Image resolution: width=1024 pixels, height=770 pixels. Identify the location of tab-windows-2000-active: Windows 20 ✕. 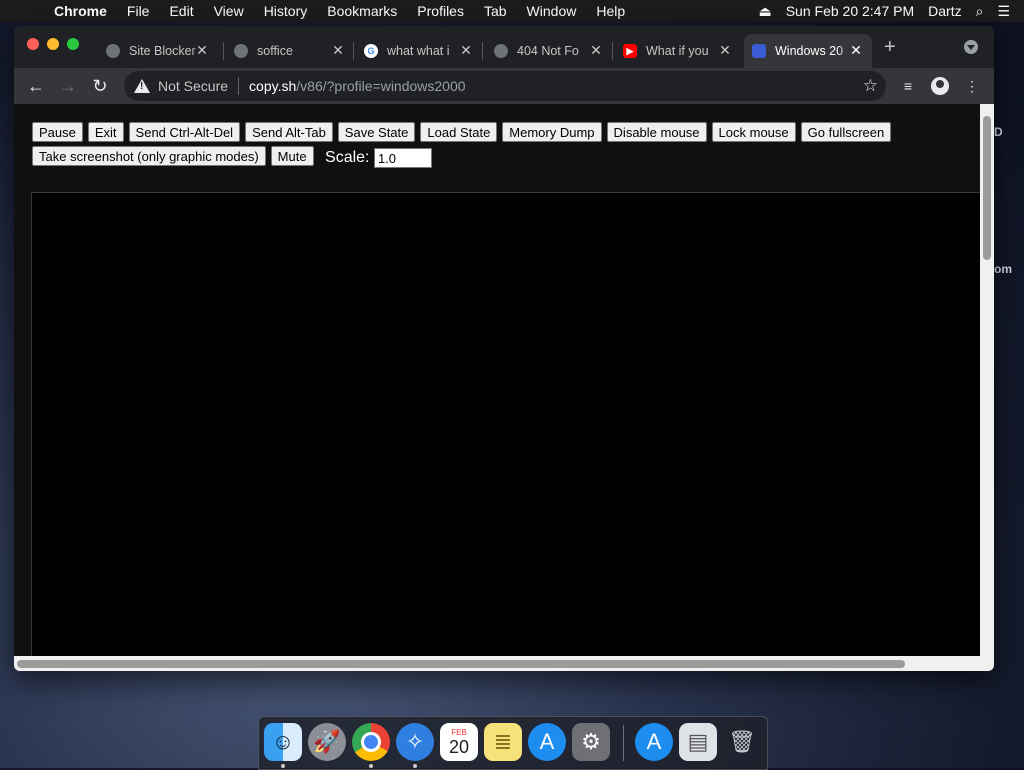
(808, 51).